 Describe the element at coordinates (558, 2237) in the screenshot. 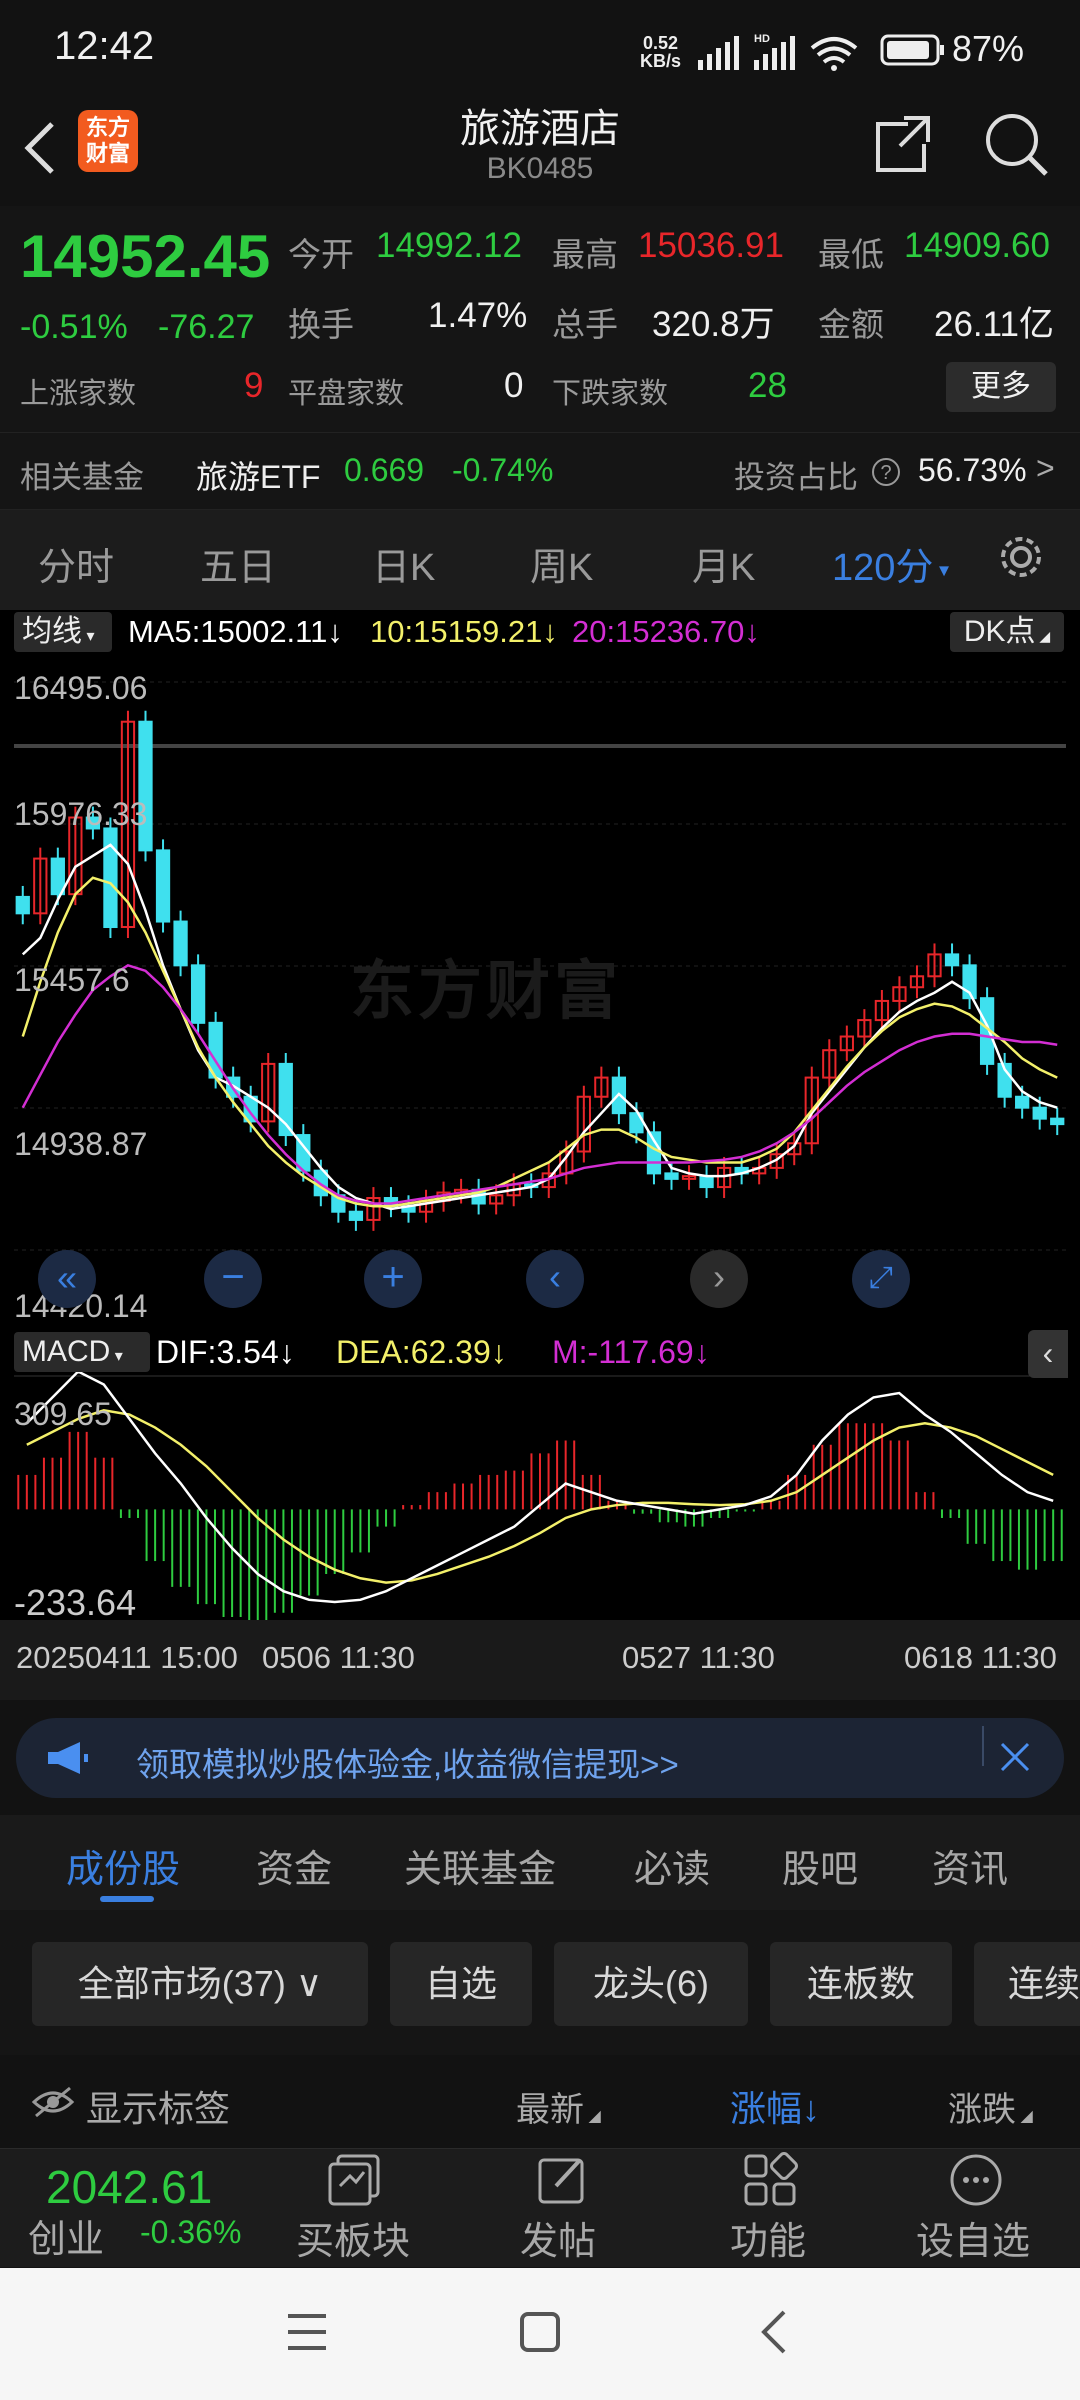

I see `post-button: 发帖` at that location.